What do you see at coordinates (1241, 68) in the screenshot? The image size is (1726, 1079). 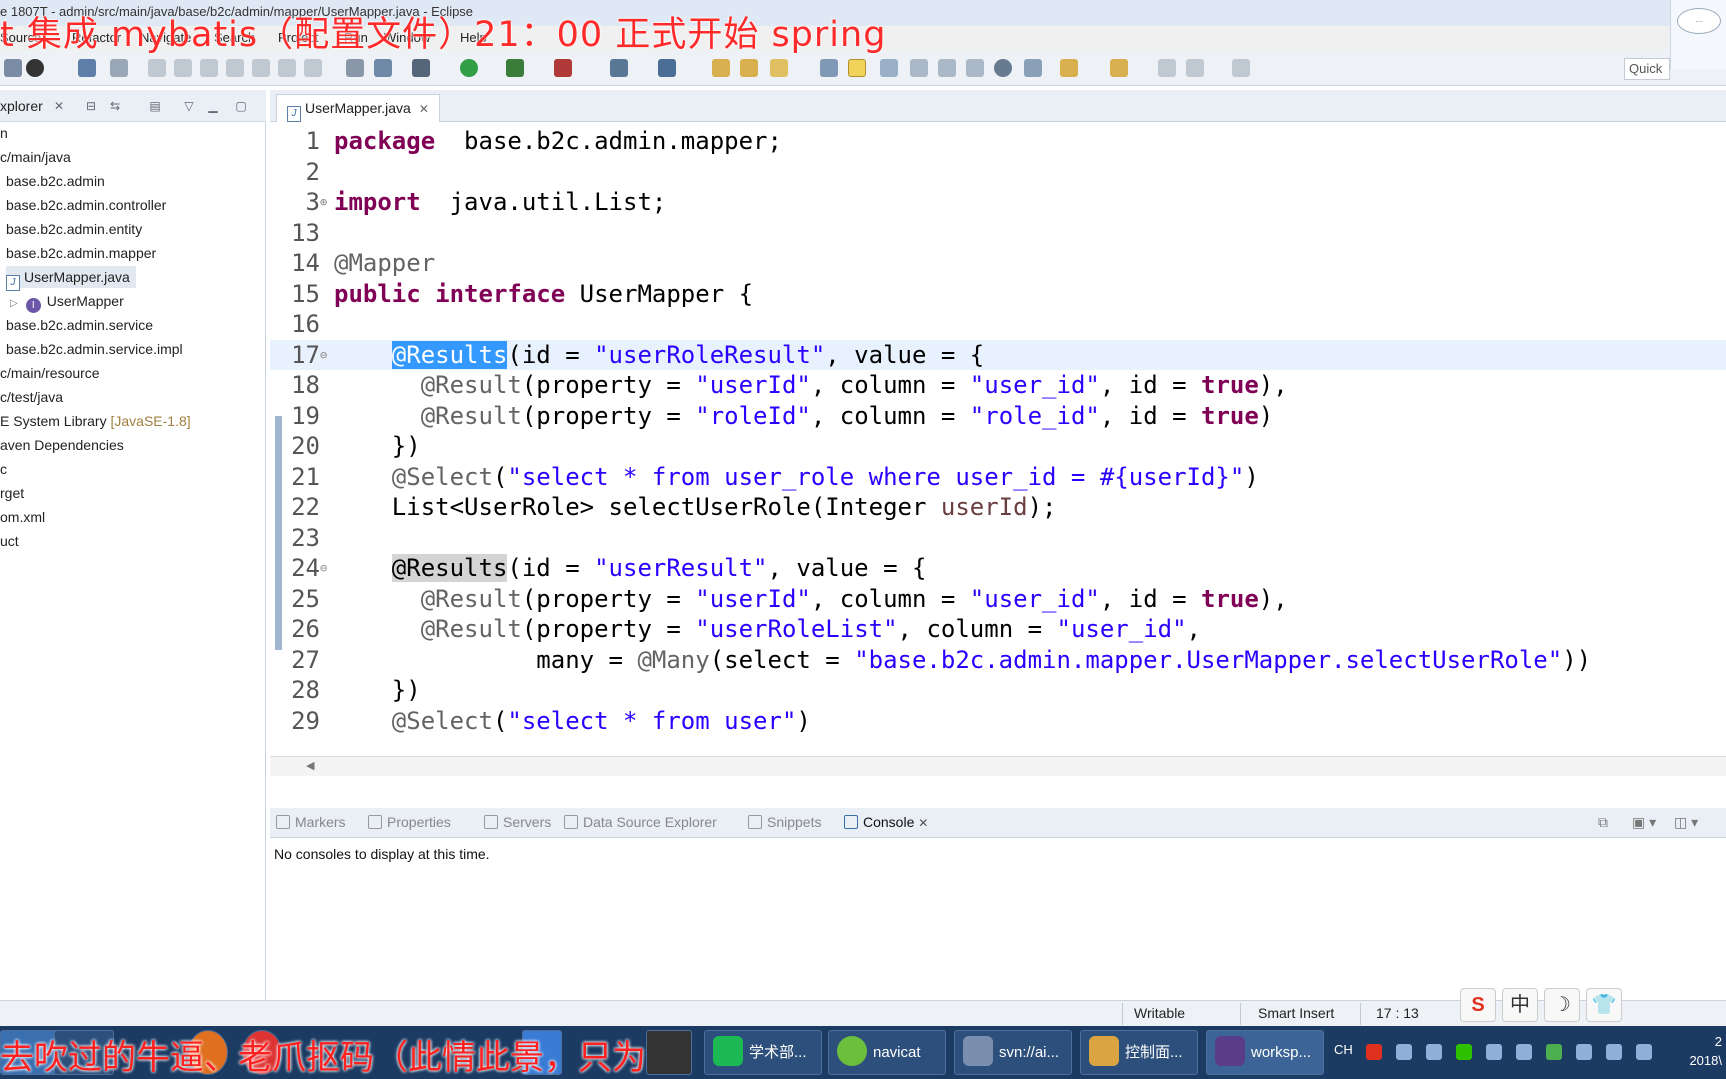 I see `forward-icon` at bounding box center [1241, 68].